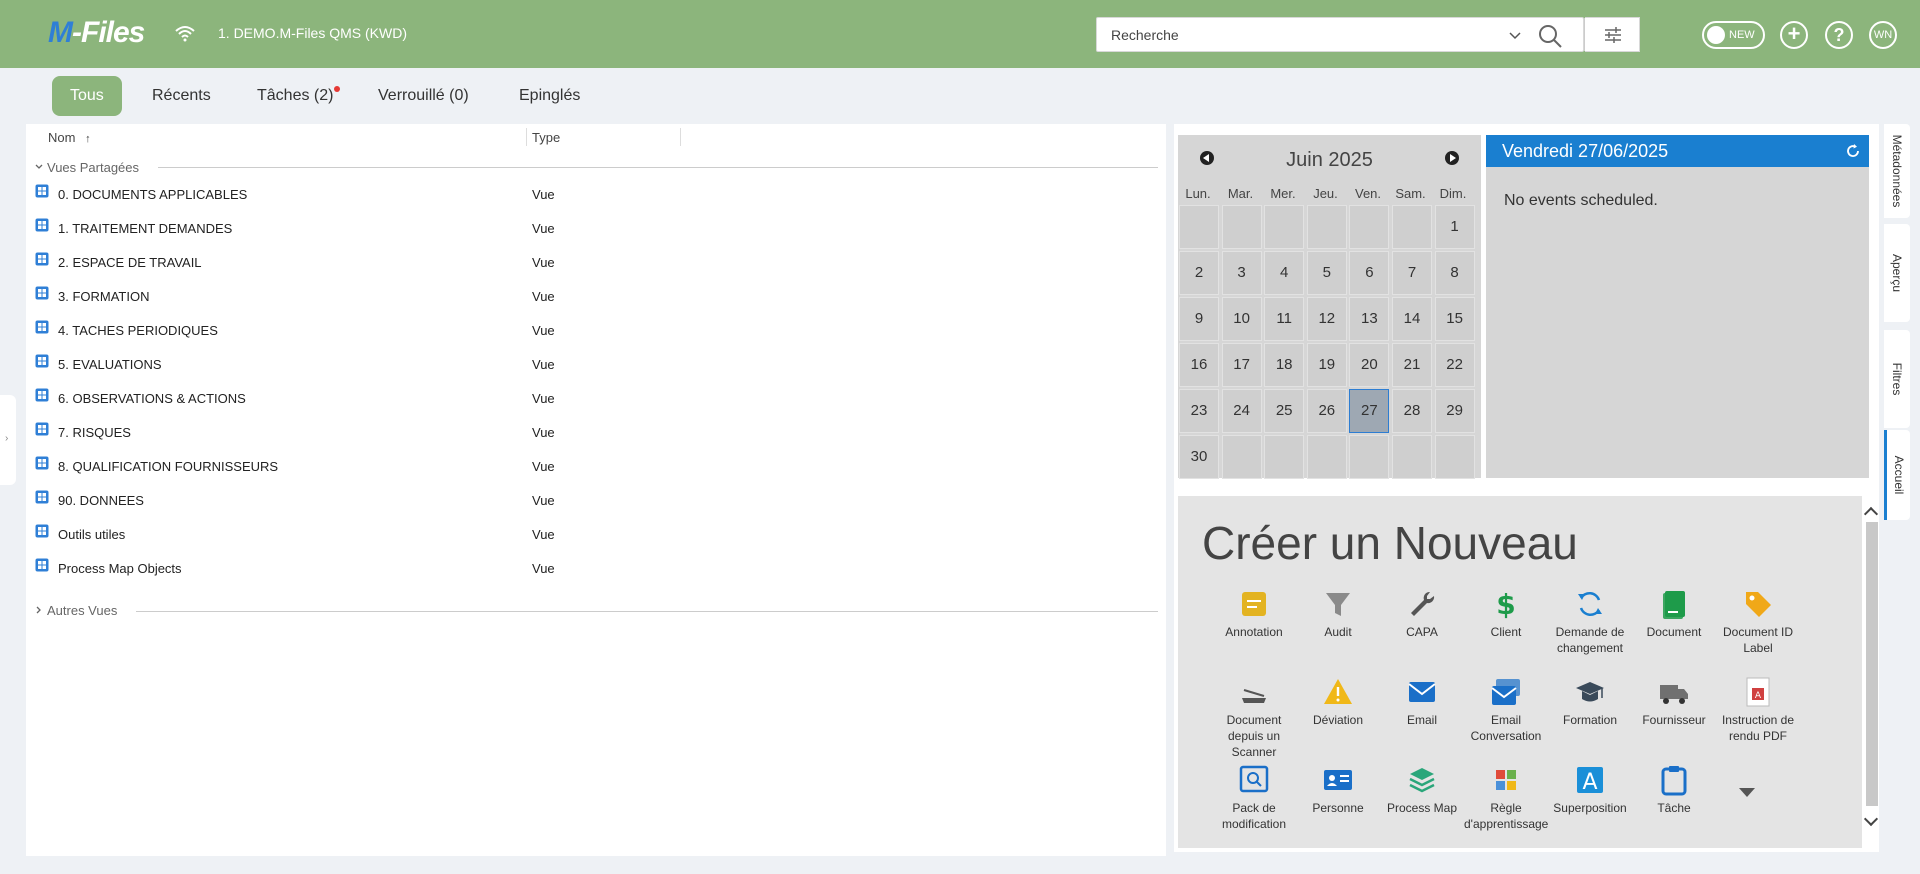  What do you see at coordinates (1199, 273) in the screenshot?
I see `calendar-day: 2` at bounding box center [1199, 273].